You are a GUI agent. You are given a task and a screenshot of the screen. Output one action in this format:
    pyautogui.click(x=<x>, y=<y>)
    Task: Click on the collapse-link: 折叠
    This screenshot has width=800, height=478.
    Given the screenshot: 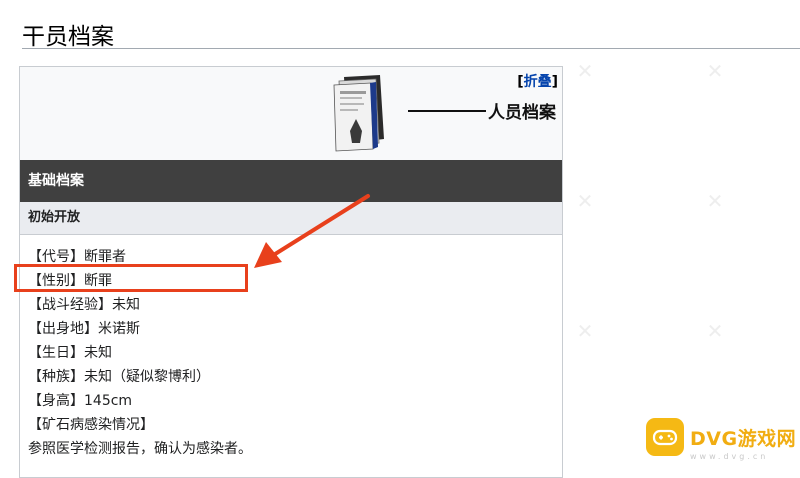 What is the action you would take?
    pyautogui.click(x=538, y=82)
    